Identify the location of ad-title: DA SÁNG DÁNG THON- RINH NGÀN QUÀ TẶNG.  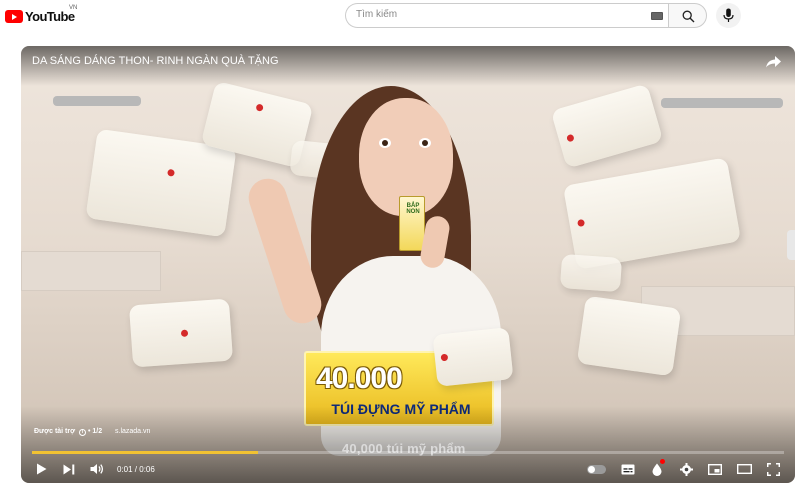
(155, 61).